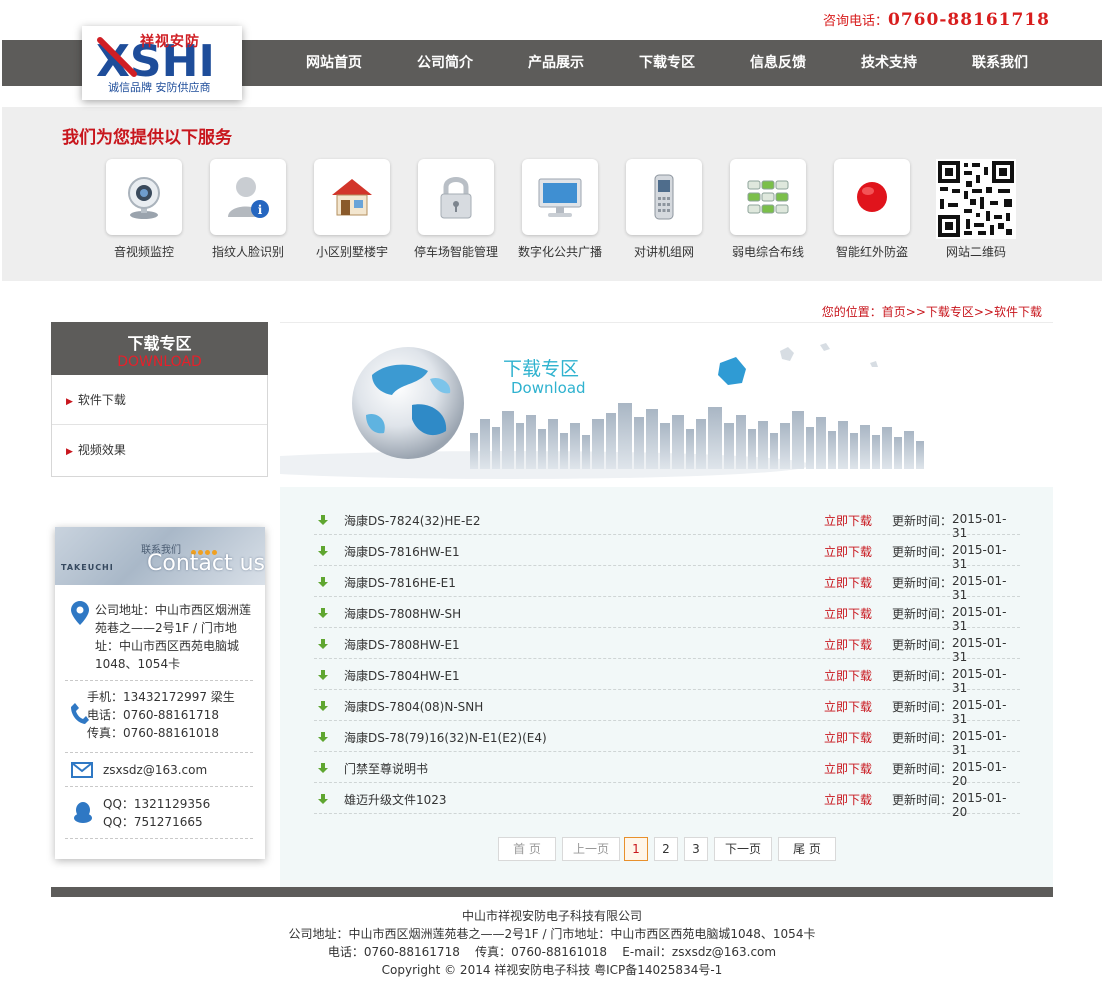 The height and width of the screenshot is (1006, 1102). Describe the element at coordinates (101, 450) in the screenshot. I see `sidebar-item-label: 视频效果` at that location.